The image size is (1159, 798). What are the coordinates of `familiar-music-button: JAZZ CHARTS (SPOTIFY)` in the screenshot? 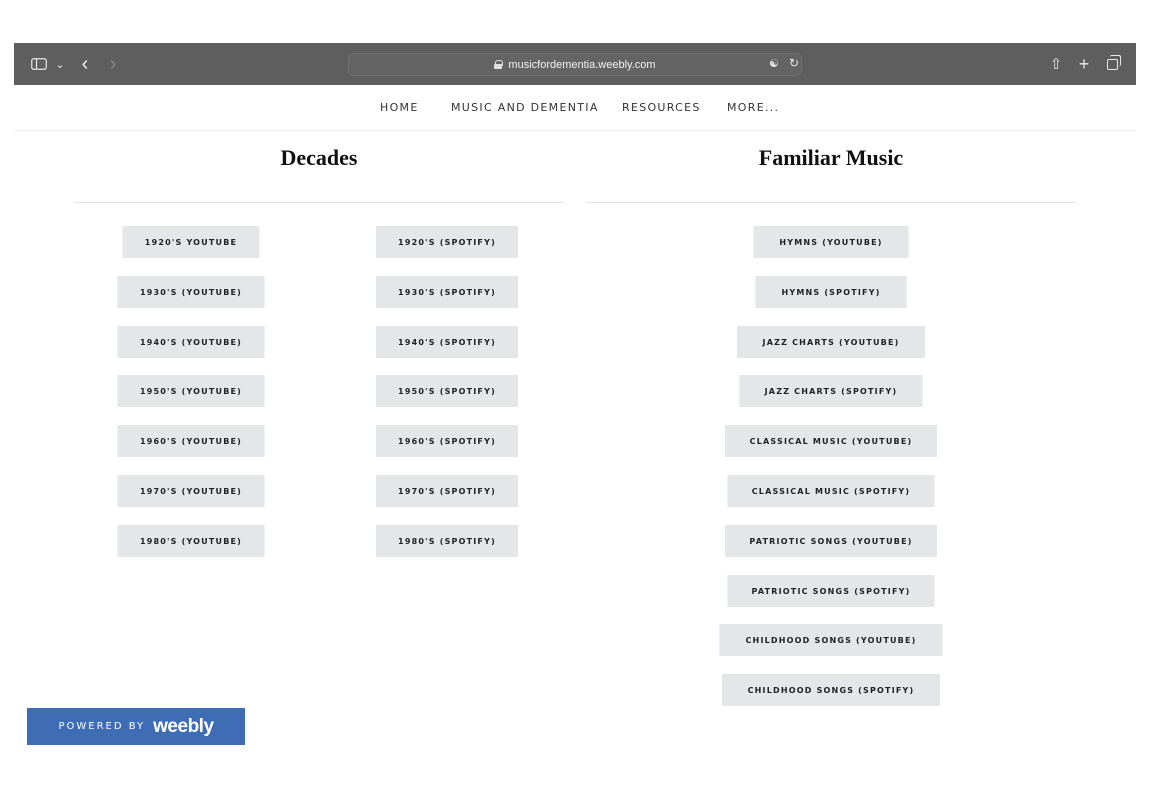 It's located at (831, 391).